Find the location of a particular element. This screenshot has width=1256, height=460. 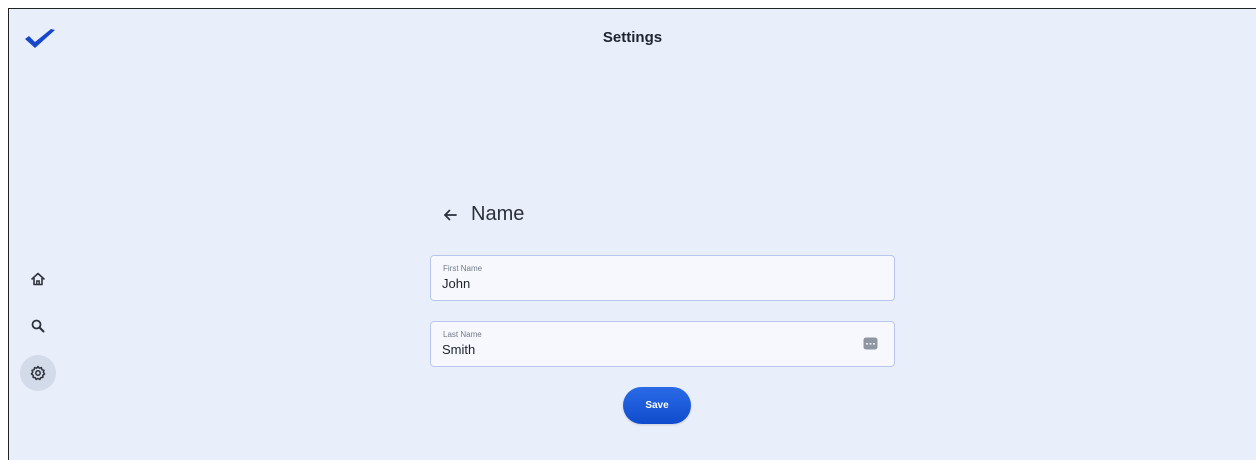

save-button: Save is located at coordinates (657, 405).